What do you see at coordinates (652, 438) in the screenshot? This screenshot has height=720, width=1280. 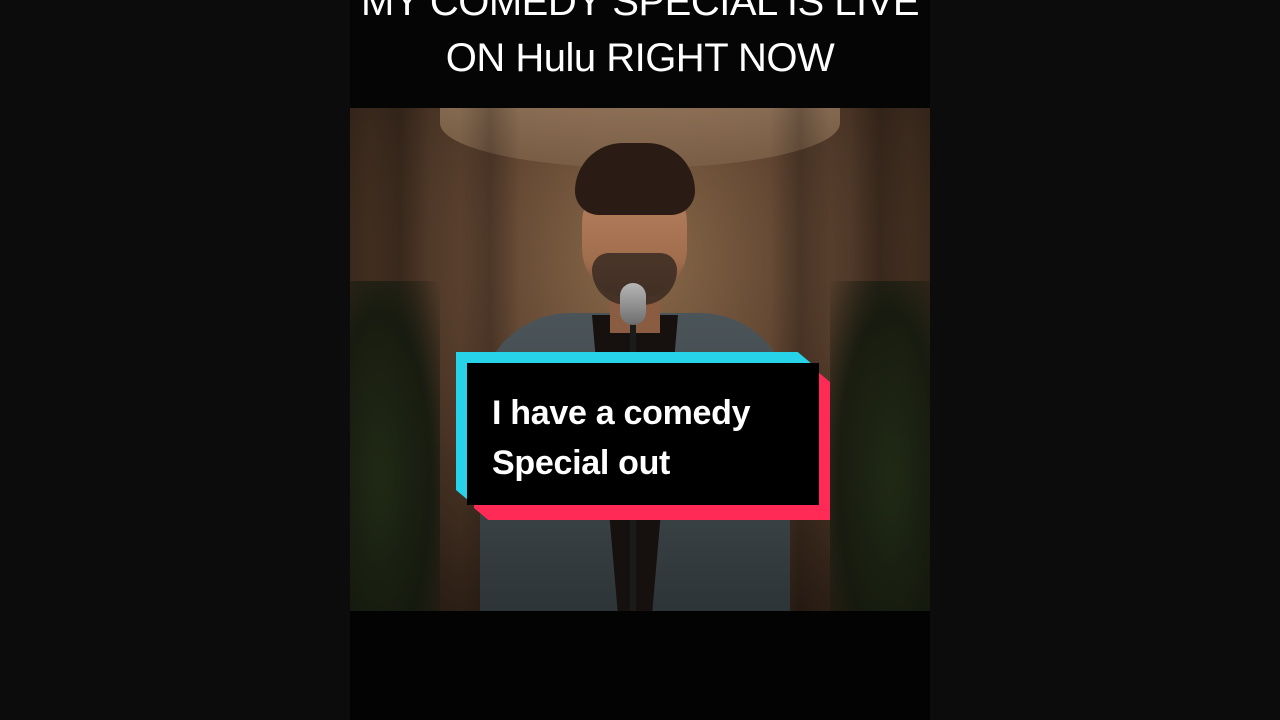 I see `caption-text: I have a comedy Special out` at bounding box center [652, 438].